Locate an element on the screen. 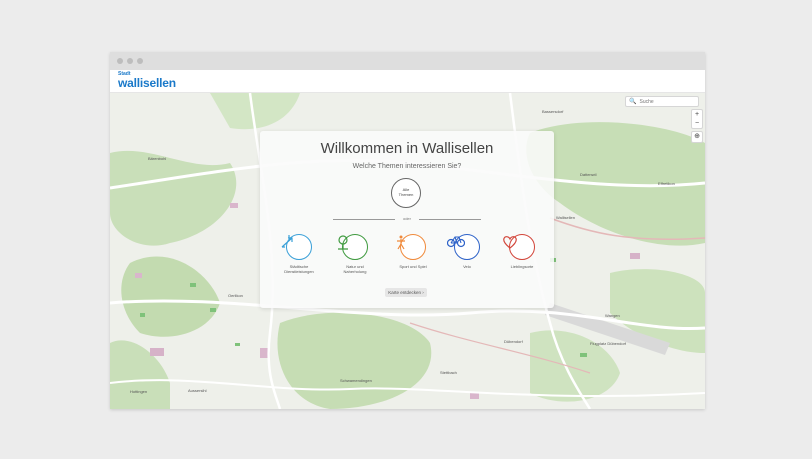 The width and height of the screenshot is (812, 459). topic-label: Sport und Spiel is located at coordinates (413, 266).